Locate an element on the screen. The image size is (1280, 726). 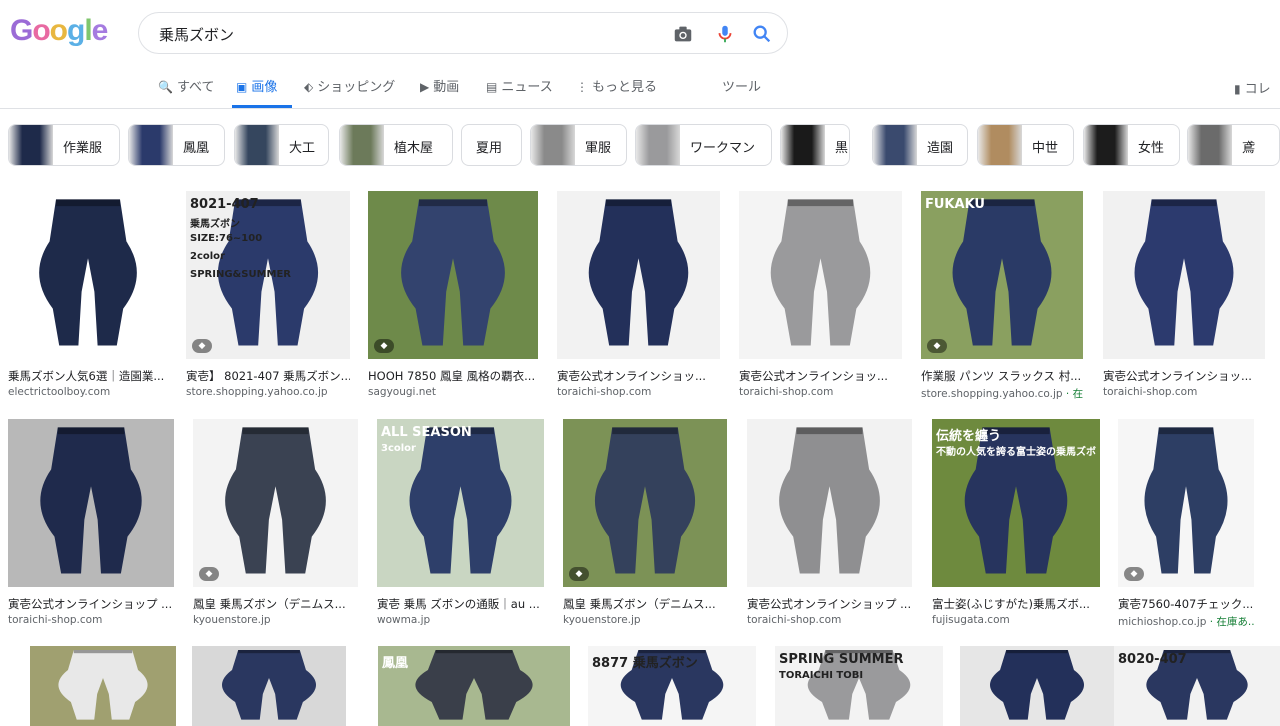
chip-label: 黒 is located at coordinates (842, 148).